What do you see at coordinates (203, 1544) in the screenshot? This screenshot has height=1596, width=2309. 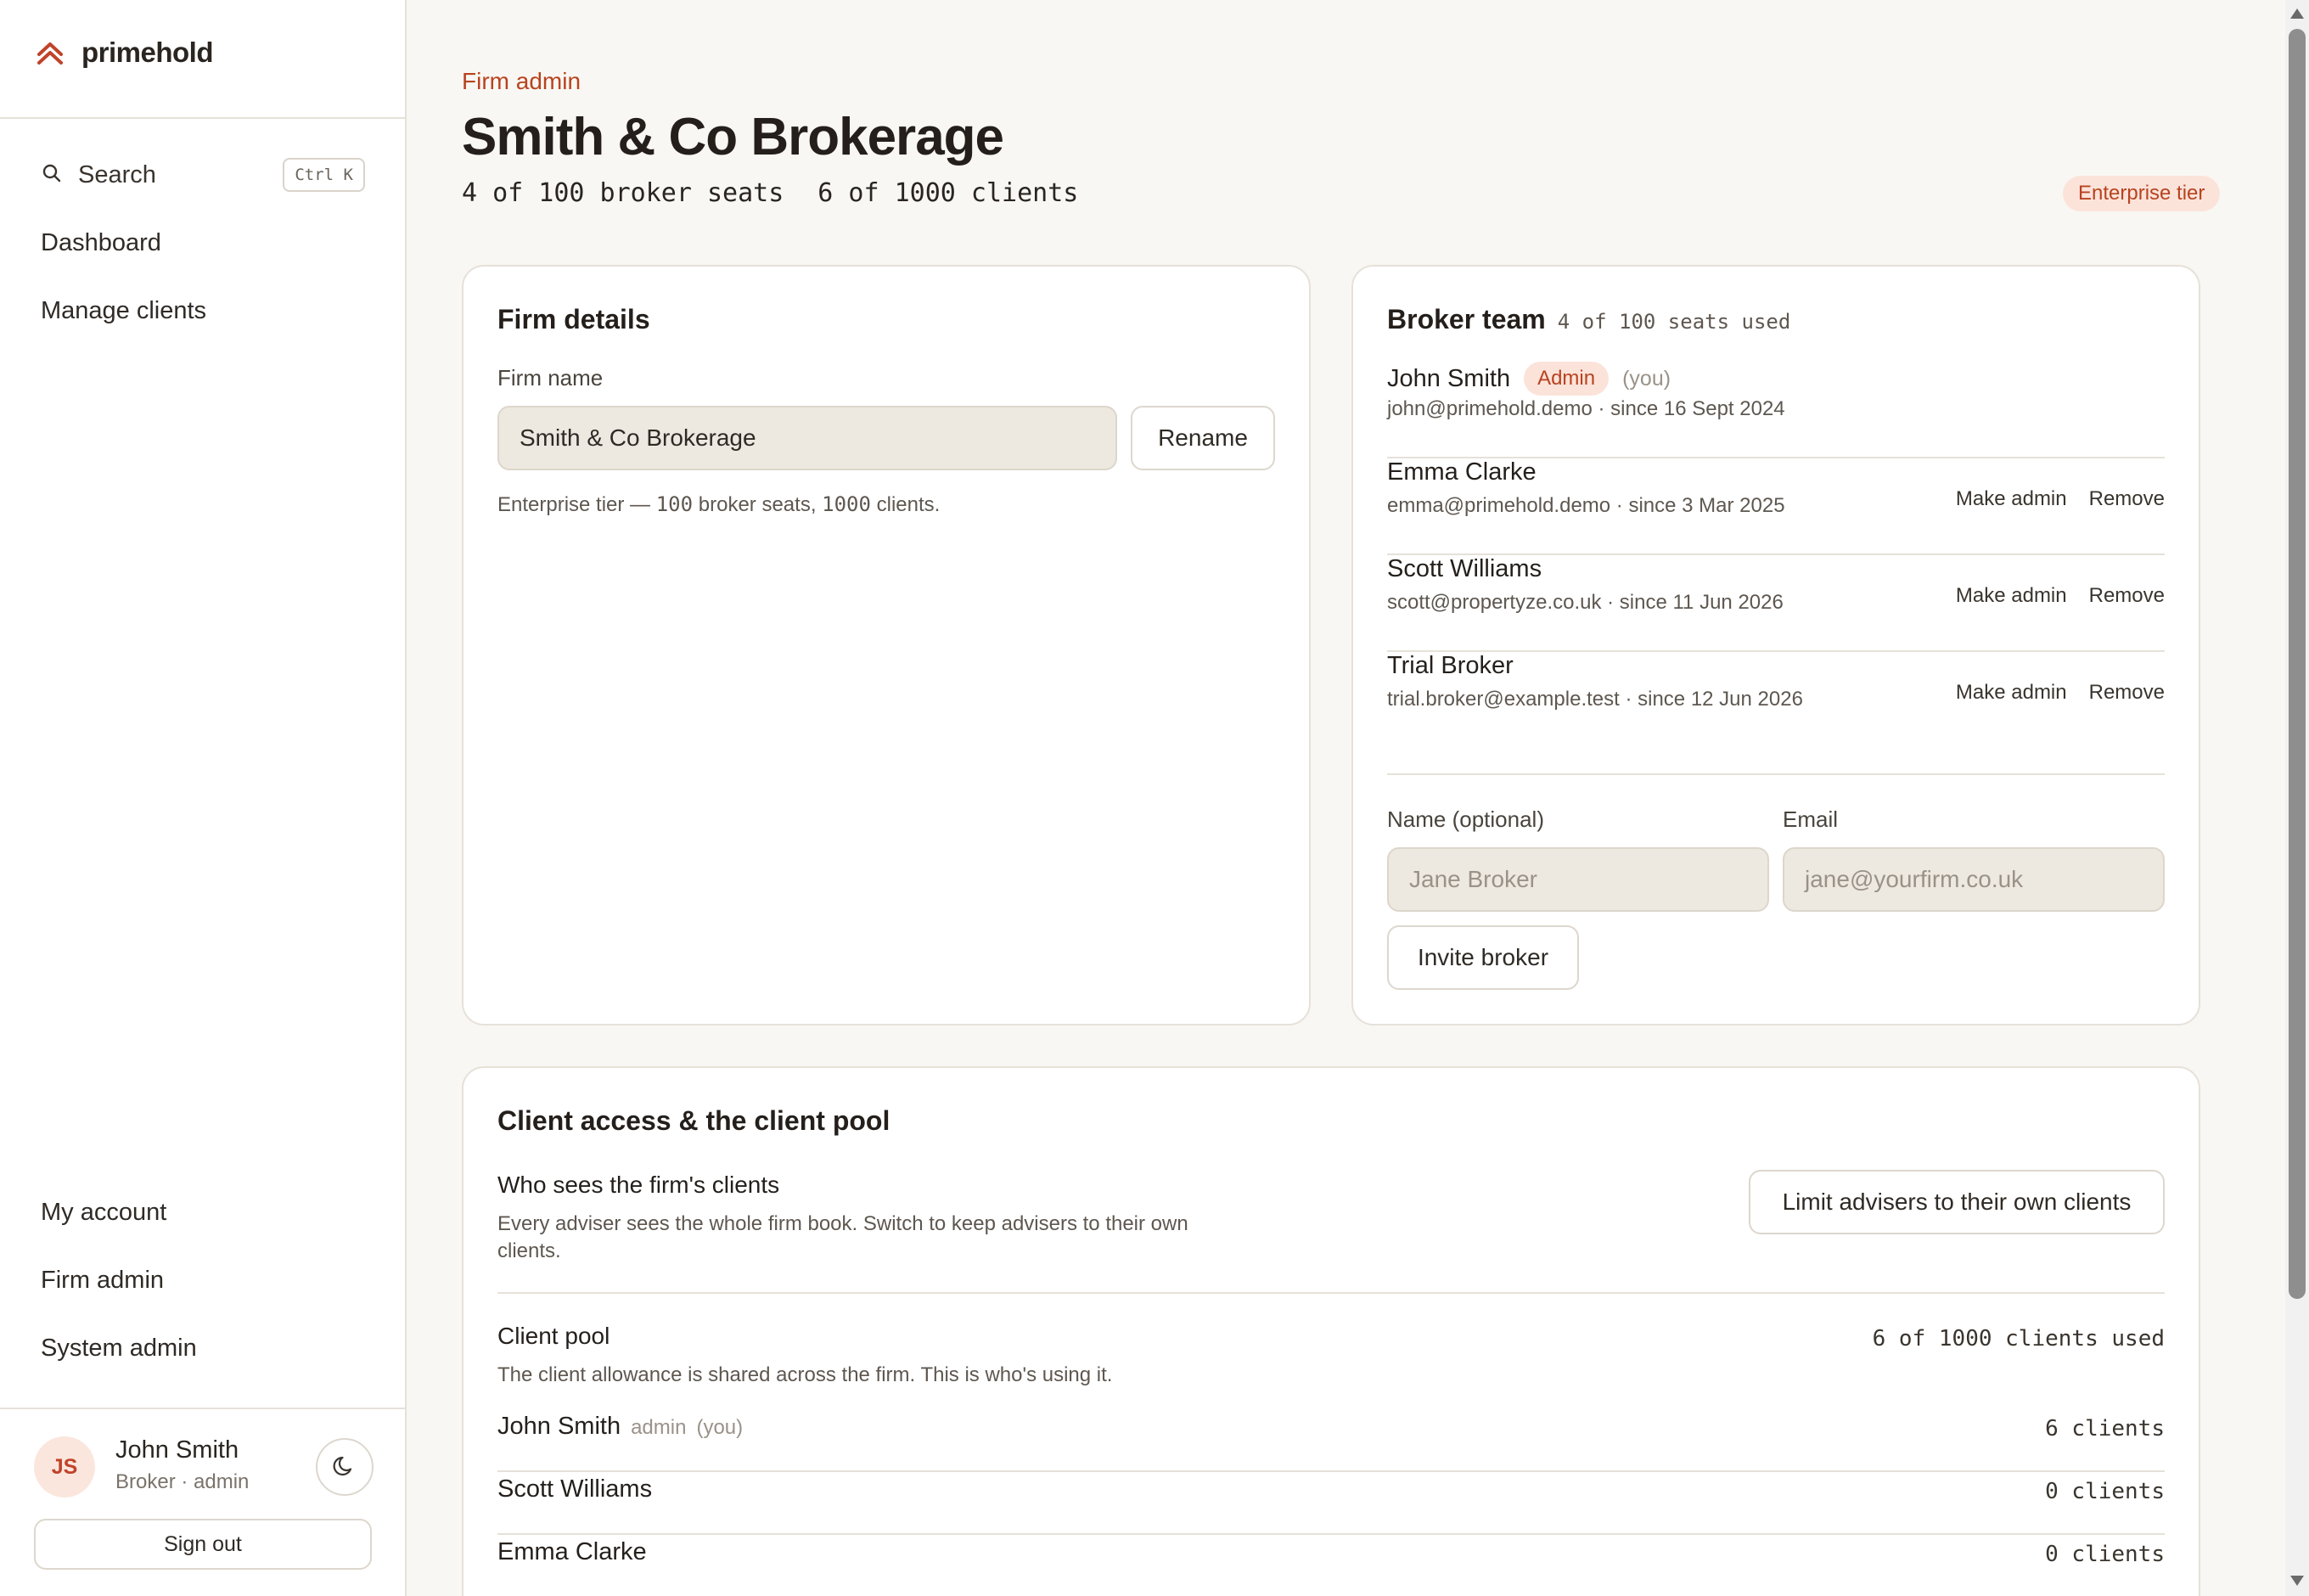 I see `sign-out-button: Sign out` at bounding box center [203, 1544].